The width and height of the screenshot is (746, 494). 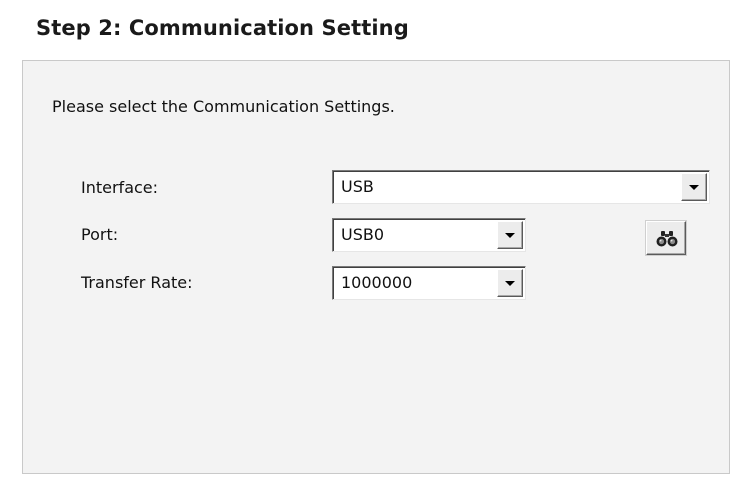 What do you see at coordinates (521, 187) in the screenshot?
I see `interface-select: USB` at bounding box center [521, 187].